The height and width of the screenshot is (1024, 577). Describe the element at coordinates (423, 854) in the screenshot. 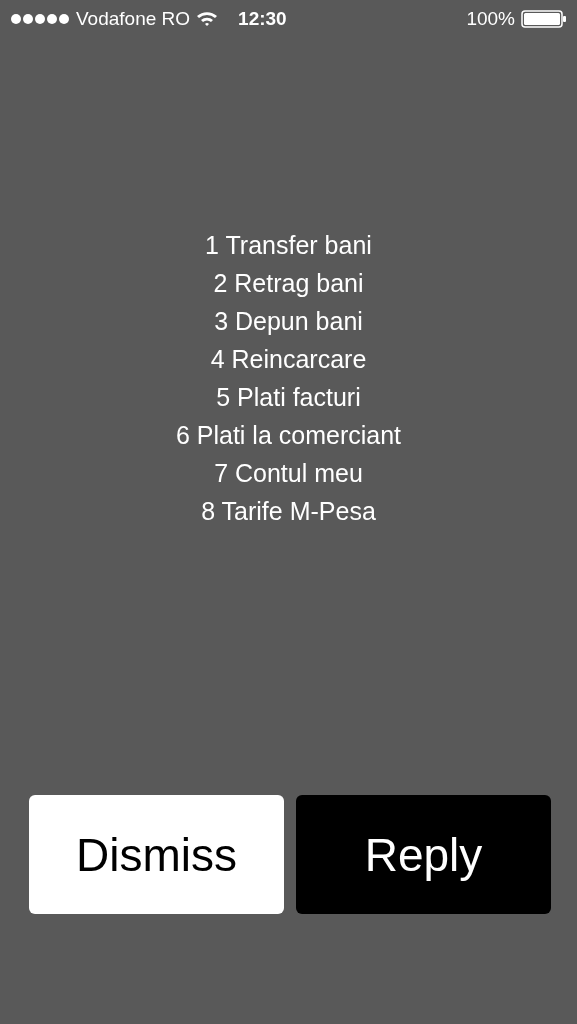

I see `reply-button: Reply` at that location.